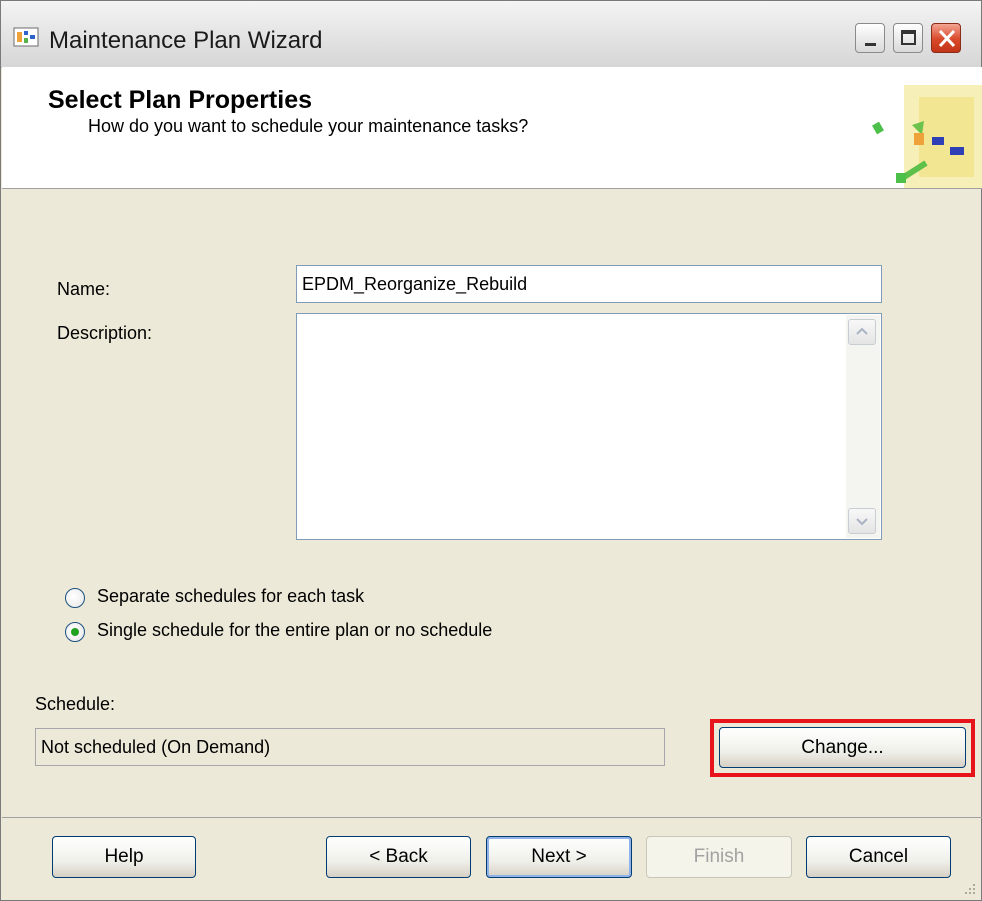 The width and height of the screenshot is (982, 901). Describe the element at coordinates (186, 40) in the screenshot. I see `window-title: Maintenance Plan Wizard` at that location.